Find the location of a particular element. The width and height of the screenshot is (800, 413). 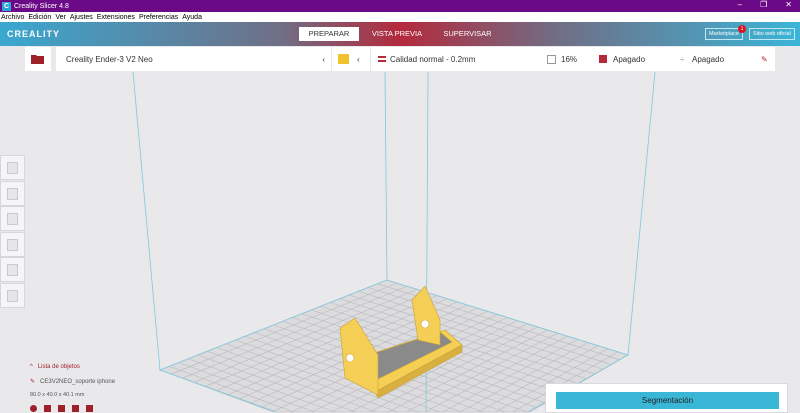

slice-panel: Segmentación is located at coordinates (666, 398).